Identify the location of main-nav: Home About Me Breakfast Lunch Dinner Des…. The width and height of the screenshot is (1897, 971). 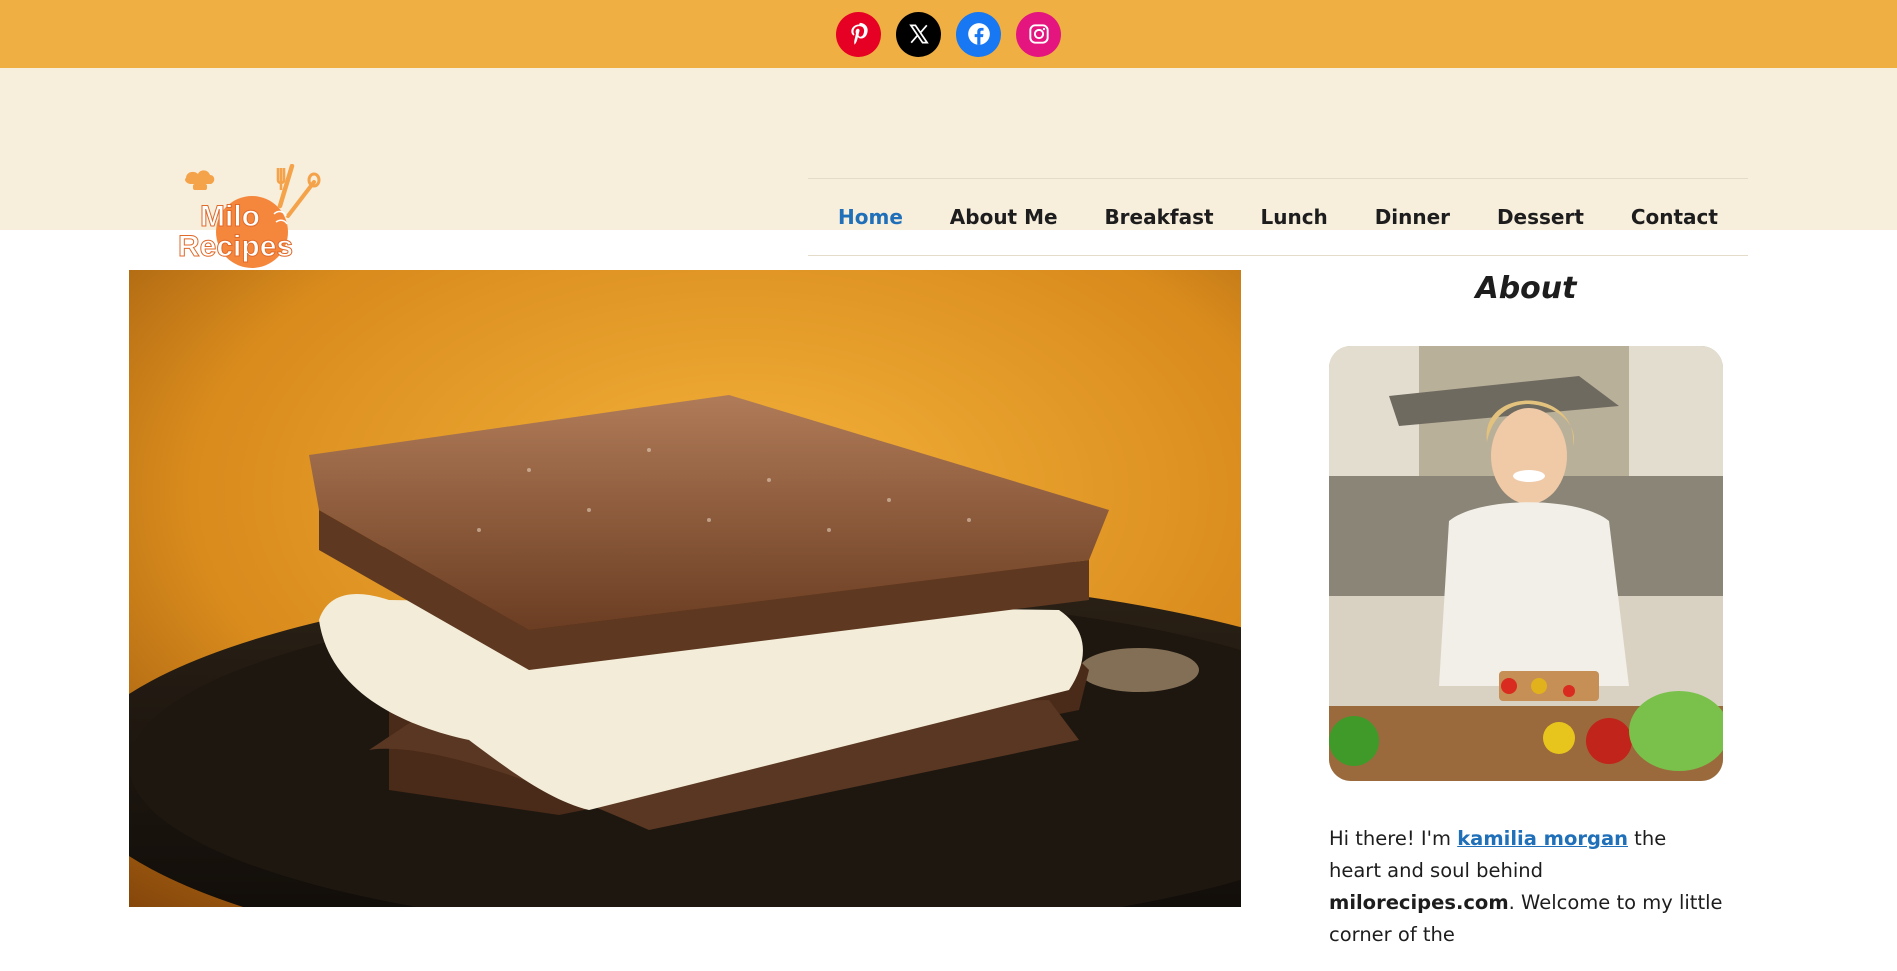
(1278, 217).